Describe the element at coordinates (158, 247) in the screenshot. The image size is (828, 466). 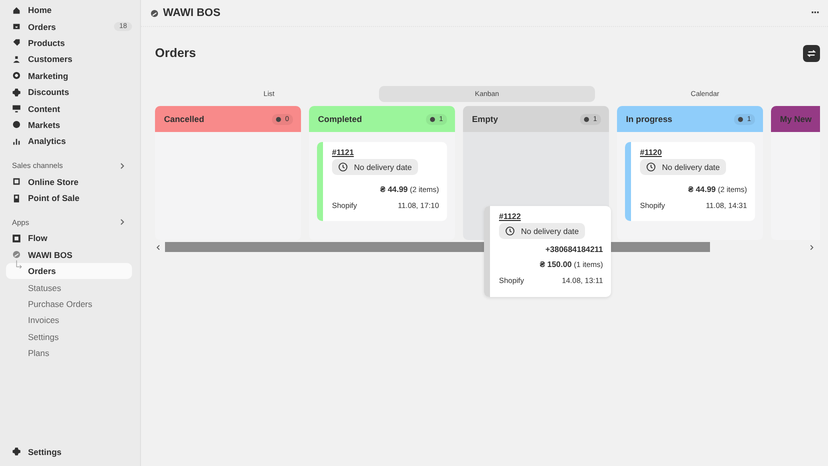
I see `scroll-left-icon` at that location.